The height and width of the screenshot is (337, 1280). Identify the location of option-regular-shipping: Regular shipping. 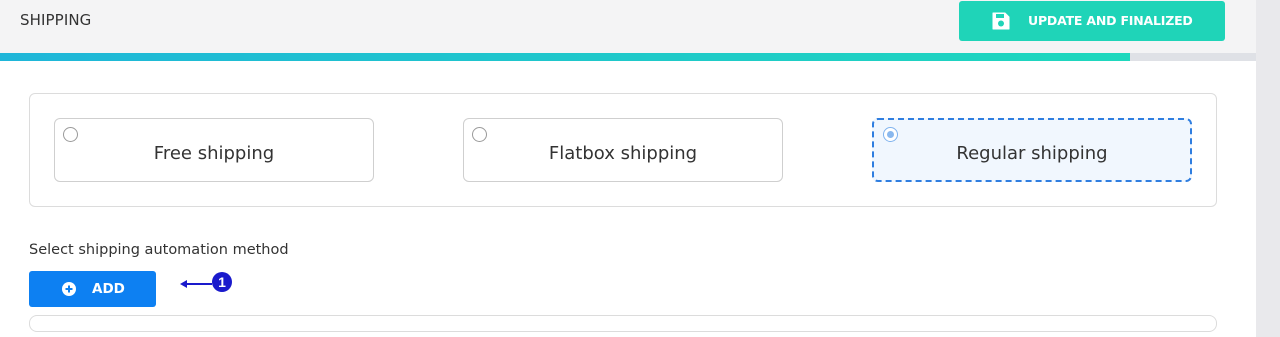
(1032, 150).